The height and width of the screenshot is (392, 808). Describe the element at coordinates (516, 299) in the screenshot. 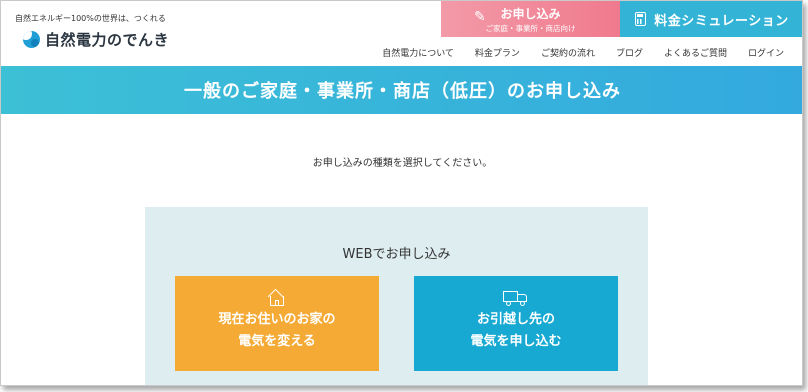

I see `truck-icon` at that location.